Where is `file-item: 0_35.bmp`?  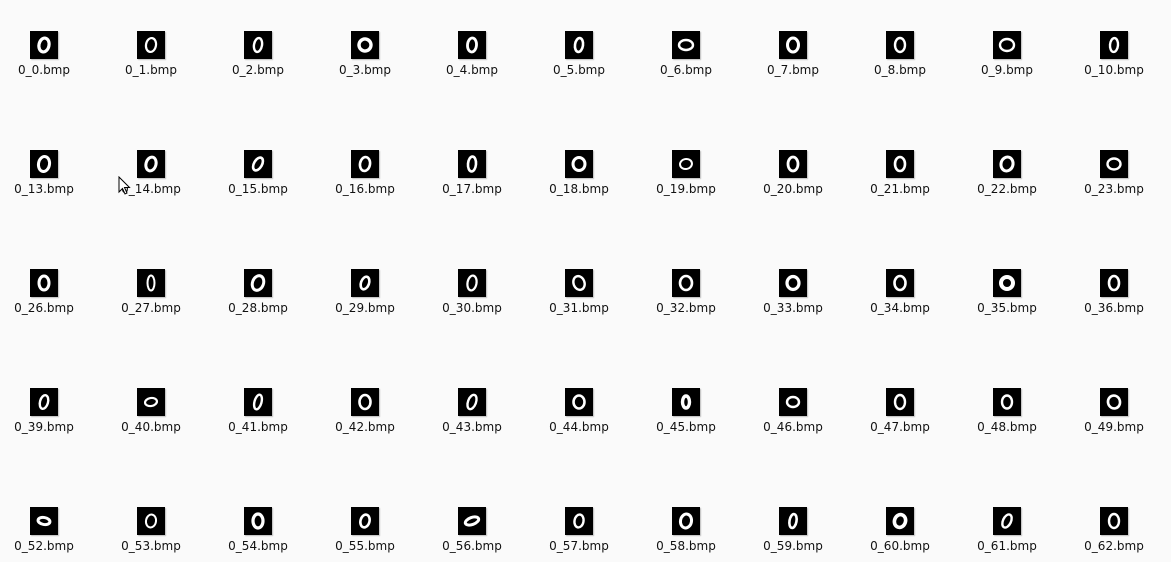 file-item: 0_35.bmp is located at coordinates (1007, 299).